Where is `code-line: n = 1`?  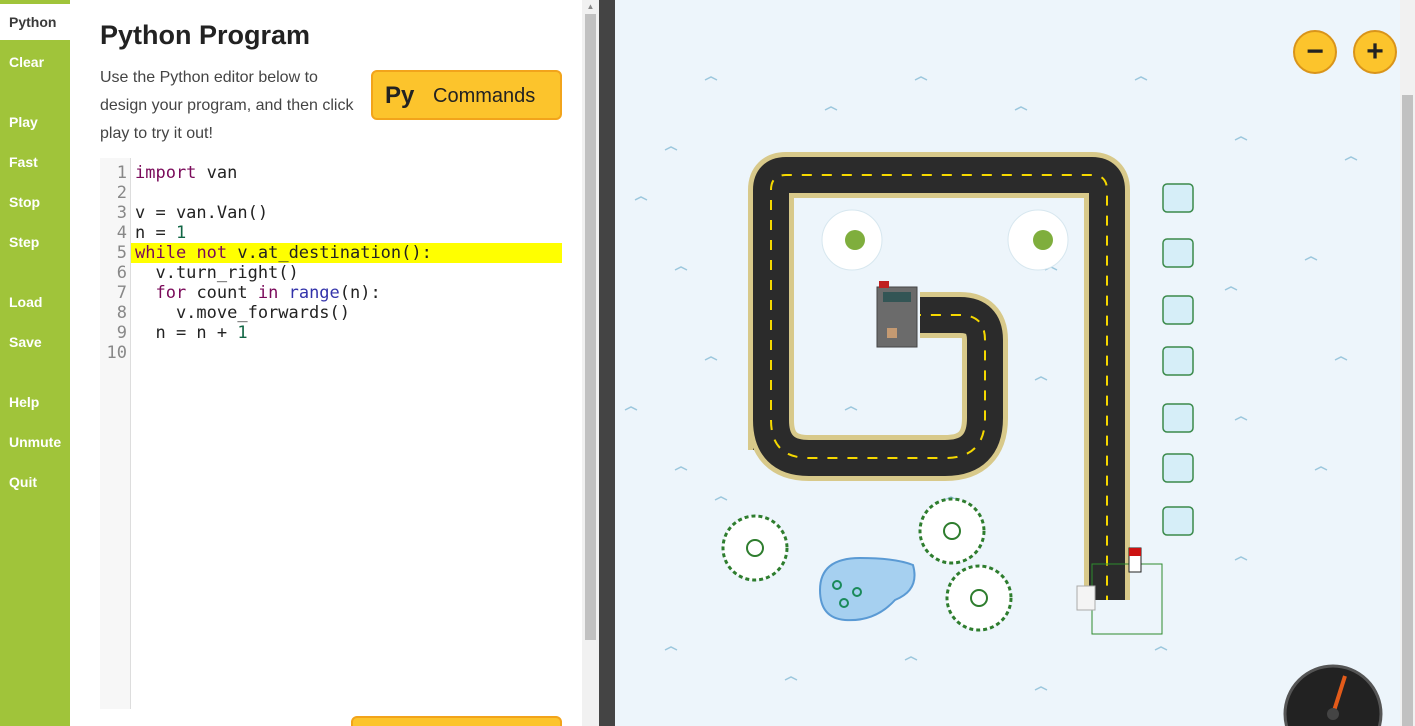
code-line: n = 1 is located at coordinates (160, 233).